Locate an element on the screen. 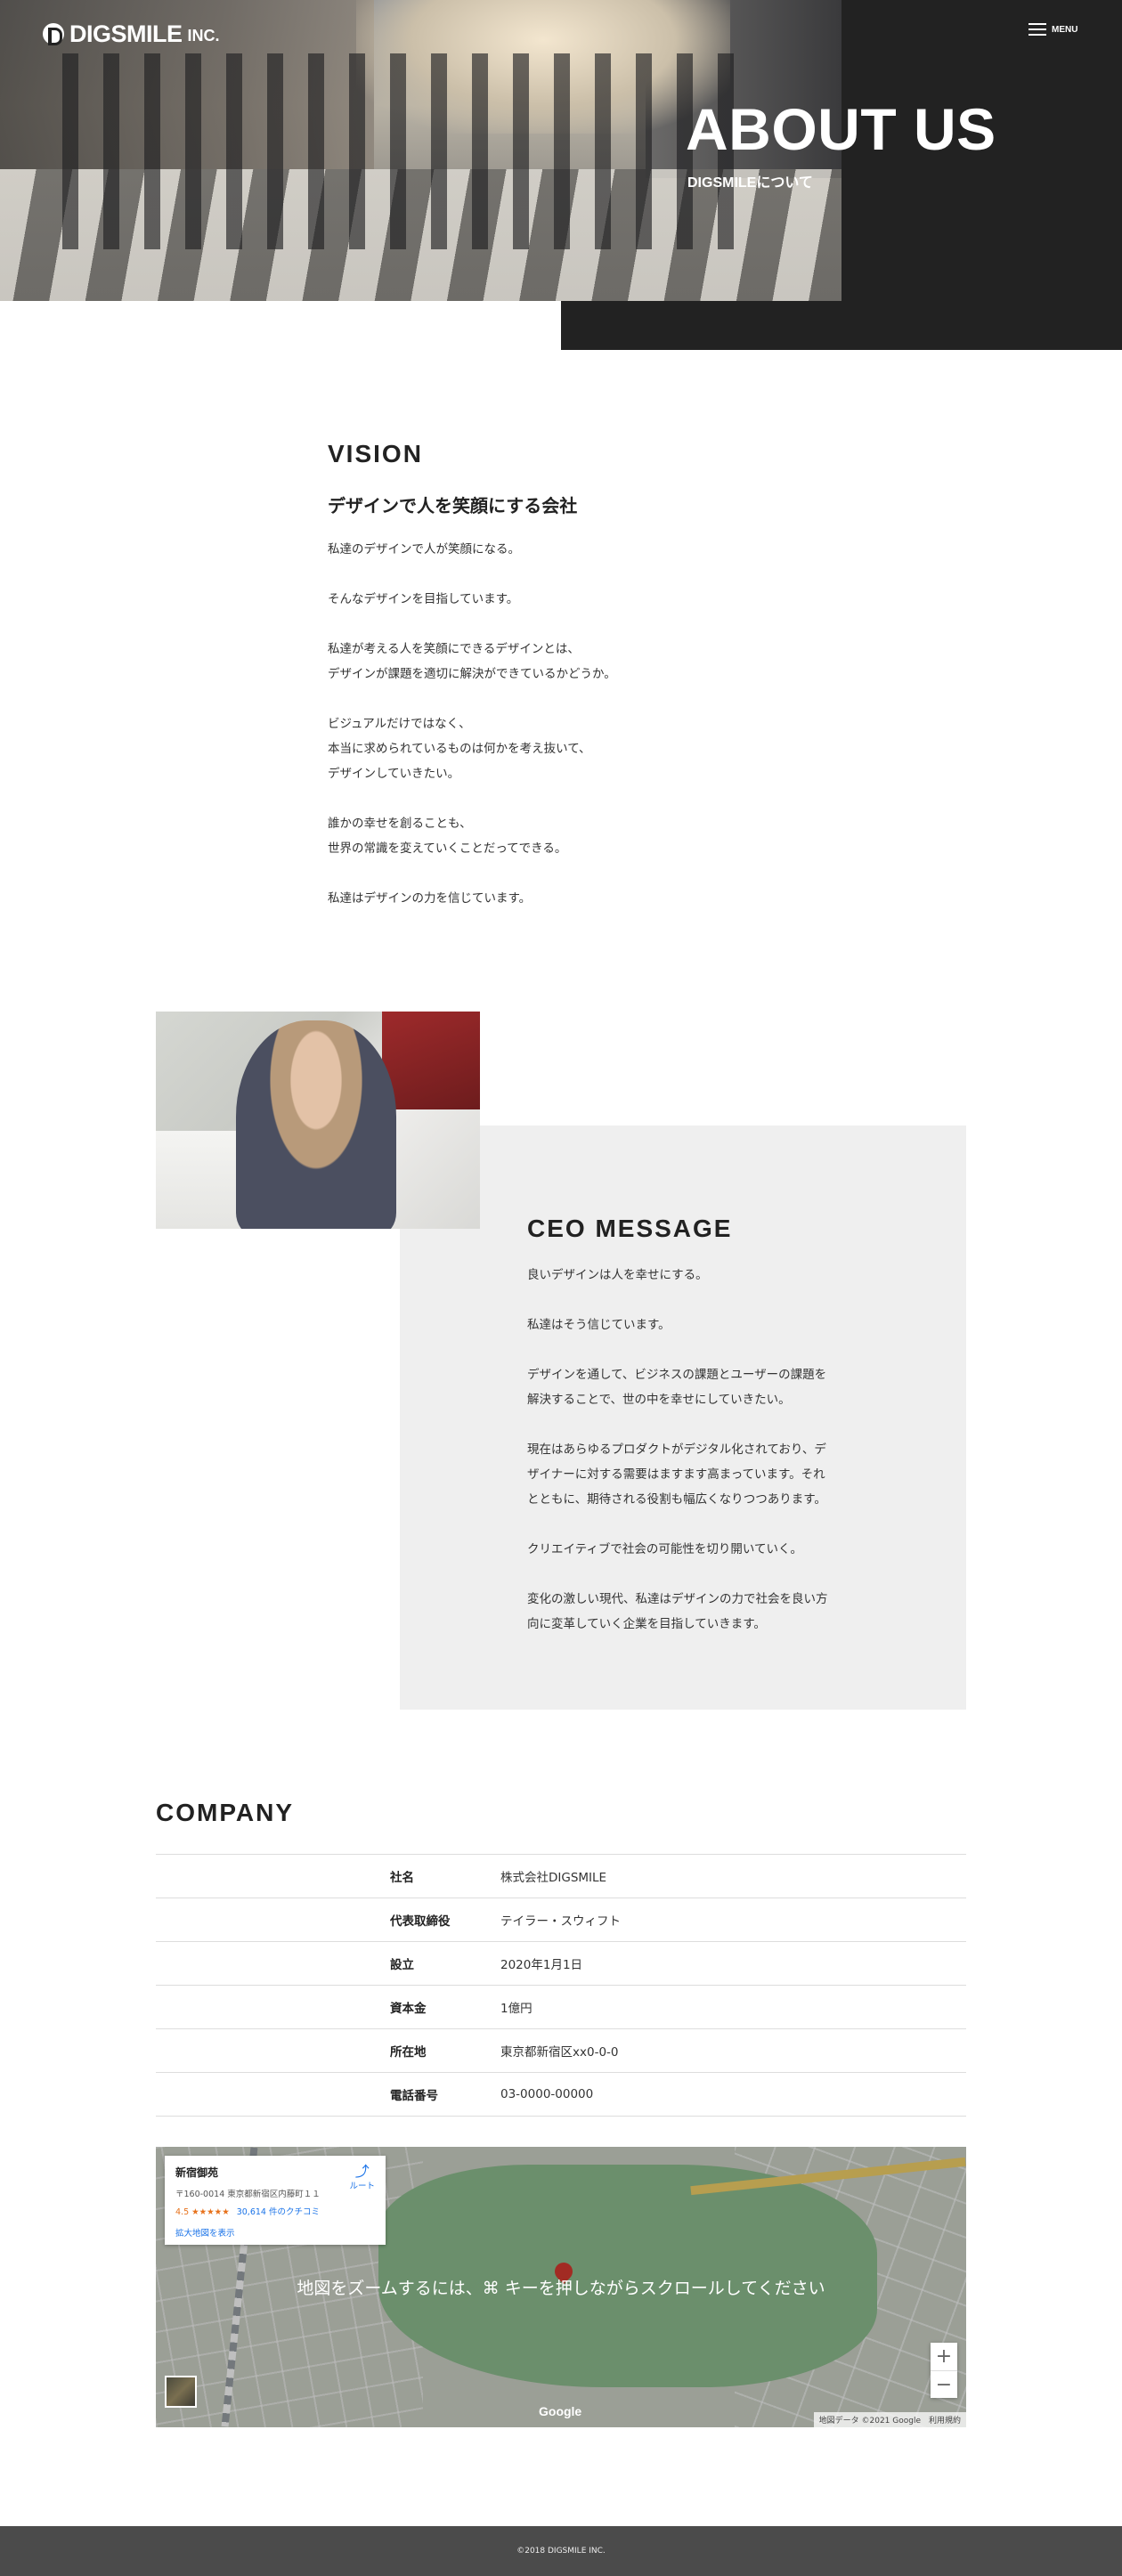 This screenshot has height=2576, width=1122. company-row-label: 代表取締役 is located at coordinates (420, 1921).